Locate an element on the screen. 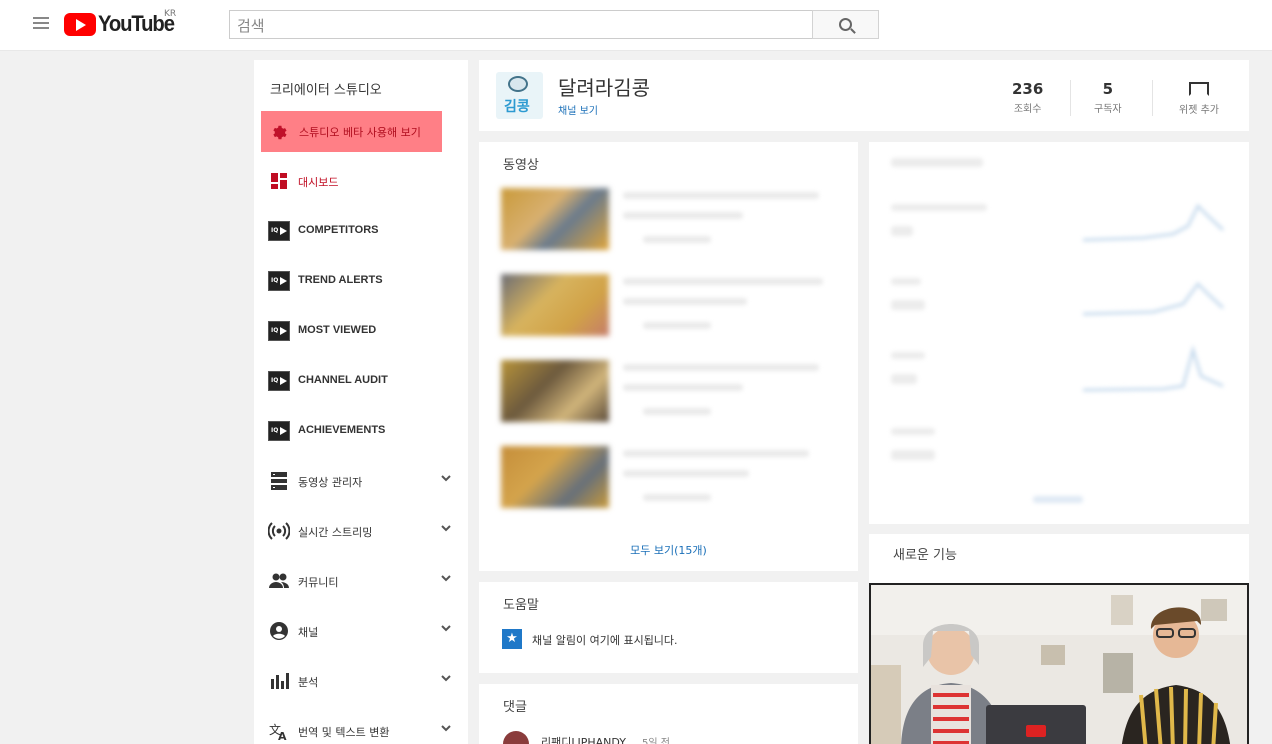 Image resolution: width=1272 pixels, height=744 pixels. add-widget-label: 위젯 추가 is located at coordinates (1199, 110).